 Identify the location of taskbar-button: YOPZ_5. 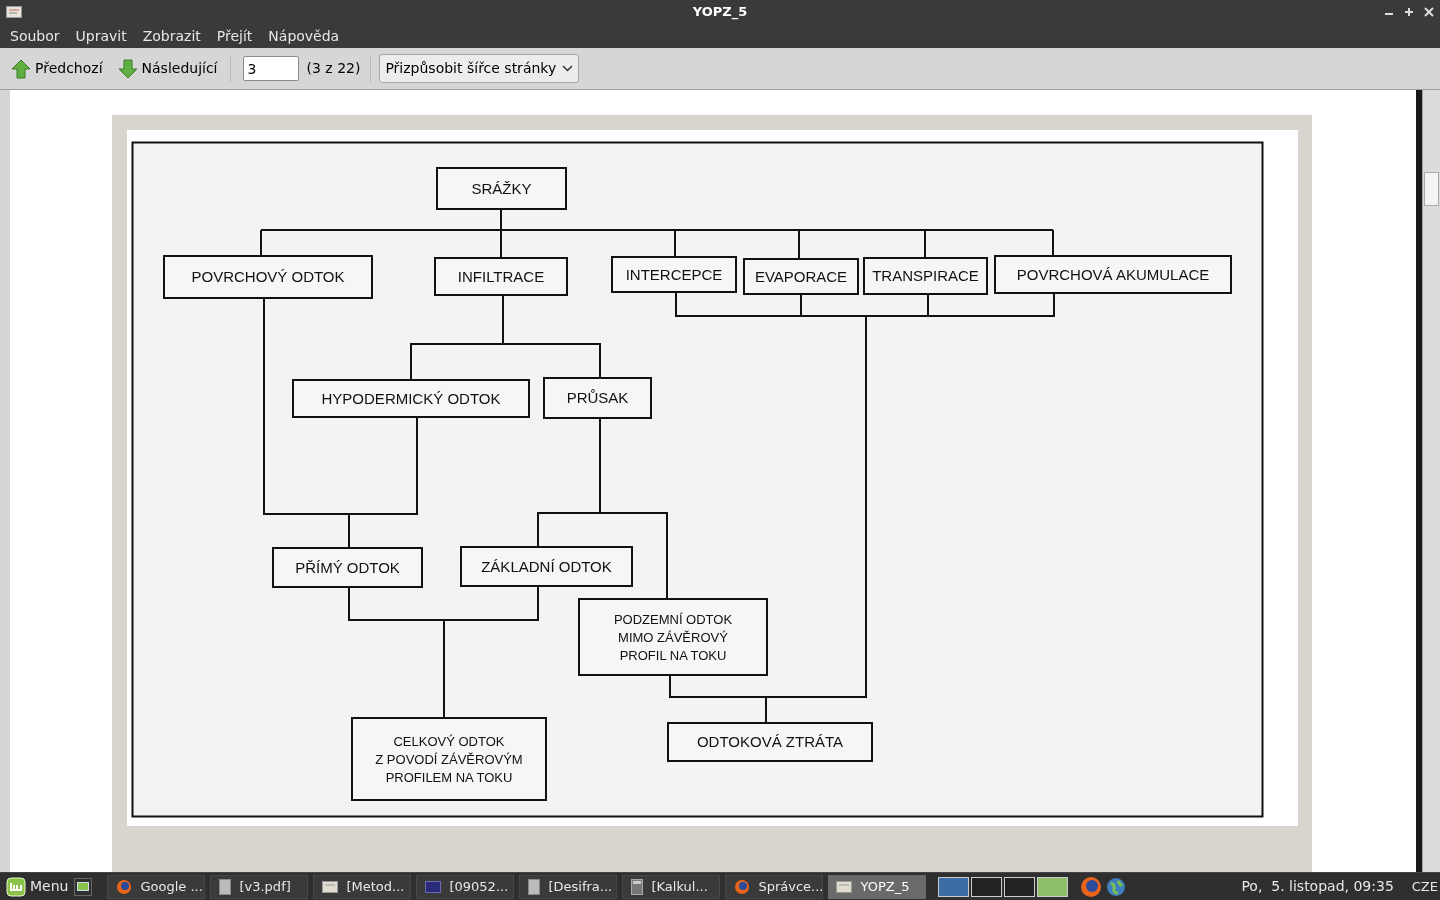
(877, 886).